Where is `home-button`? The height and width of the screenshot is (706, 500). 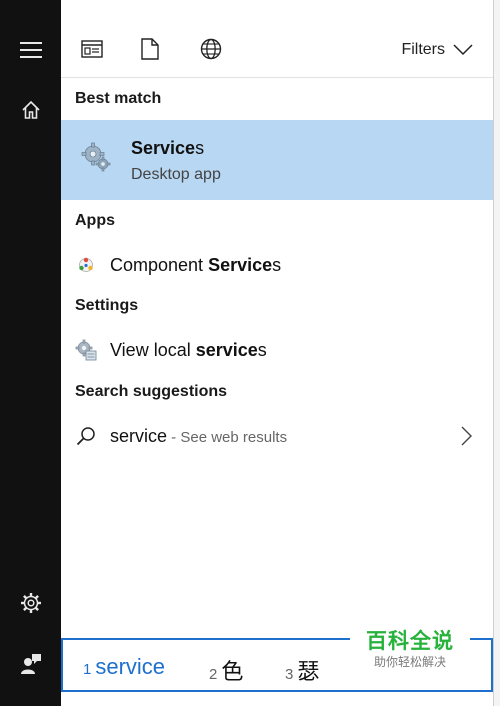 home-button is located at coordinates (30, 110).